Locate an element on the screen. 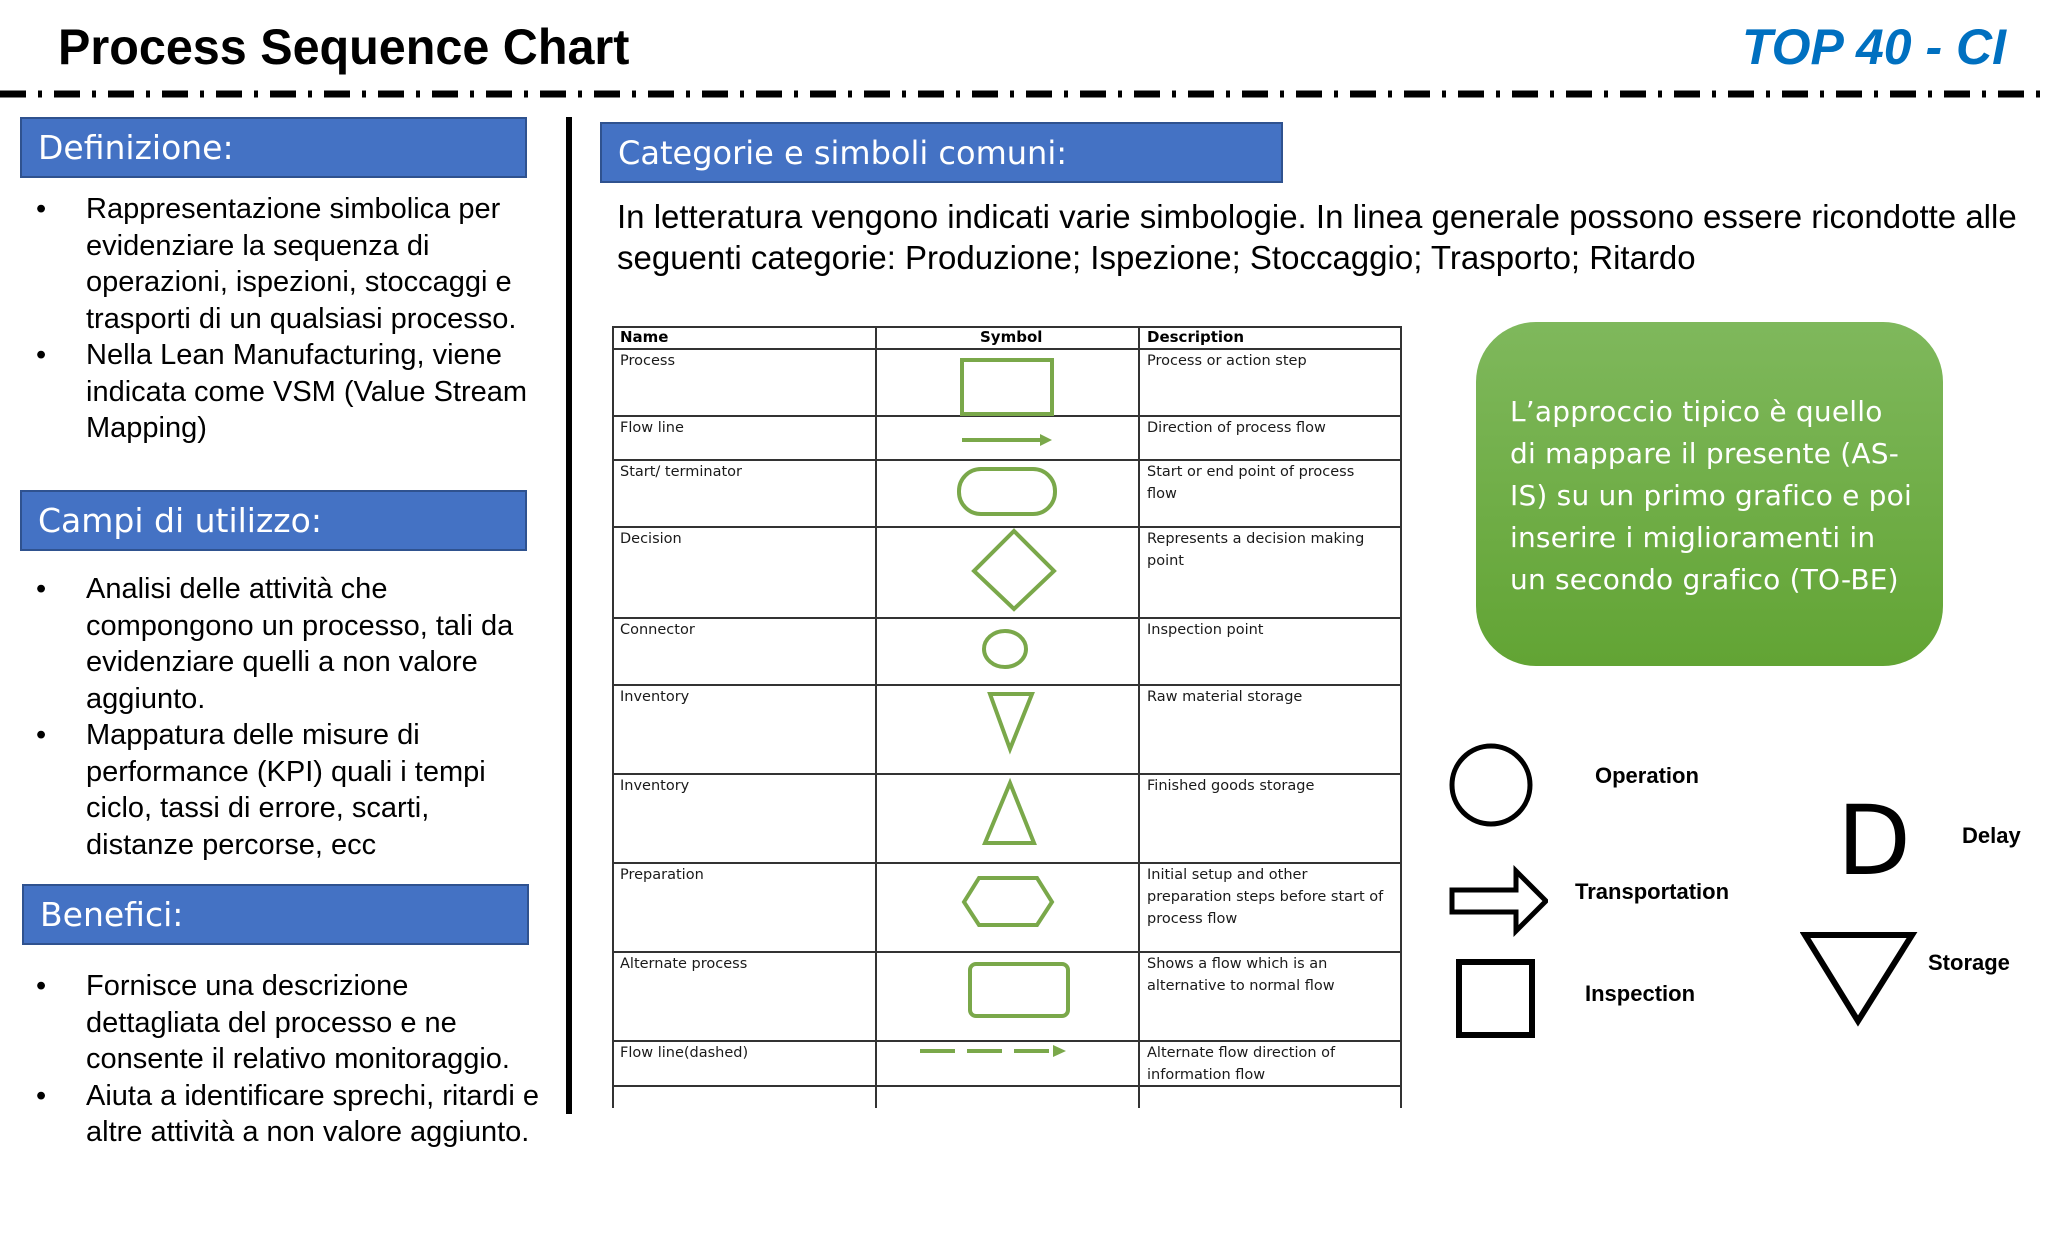  table-cell-description: Inspection point is located at coordinates (1205, 630).